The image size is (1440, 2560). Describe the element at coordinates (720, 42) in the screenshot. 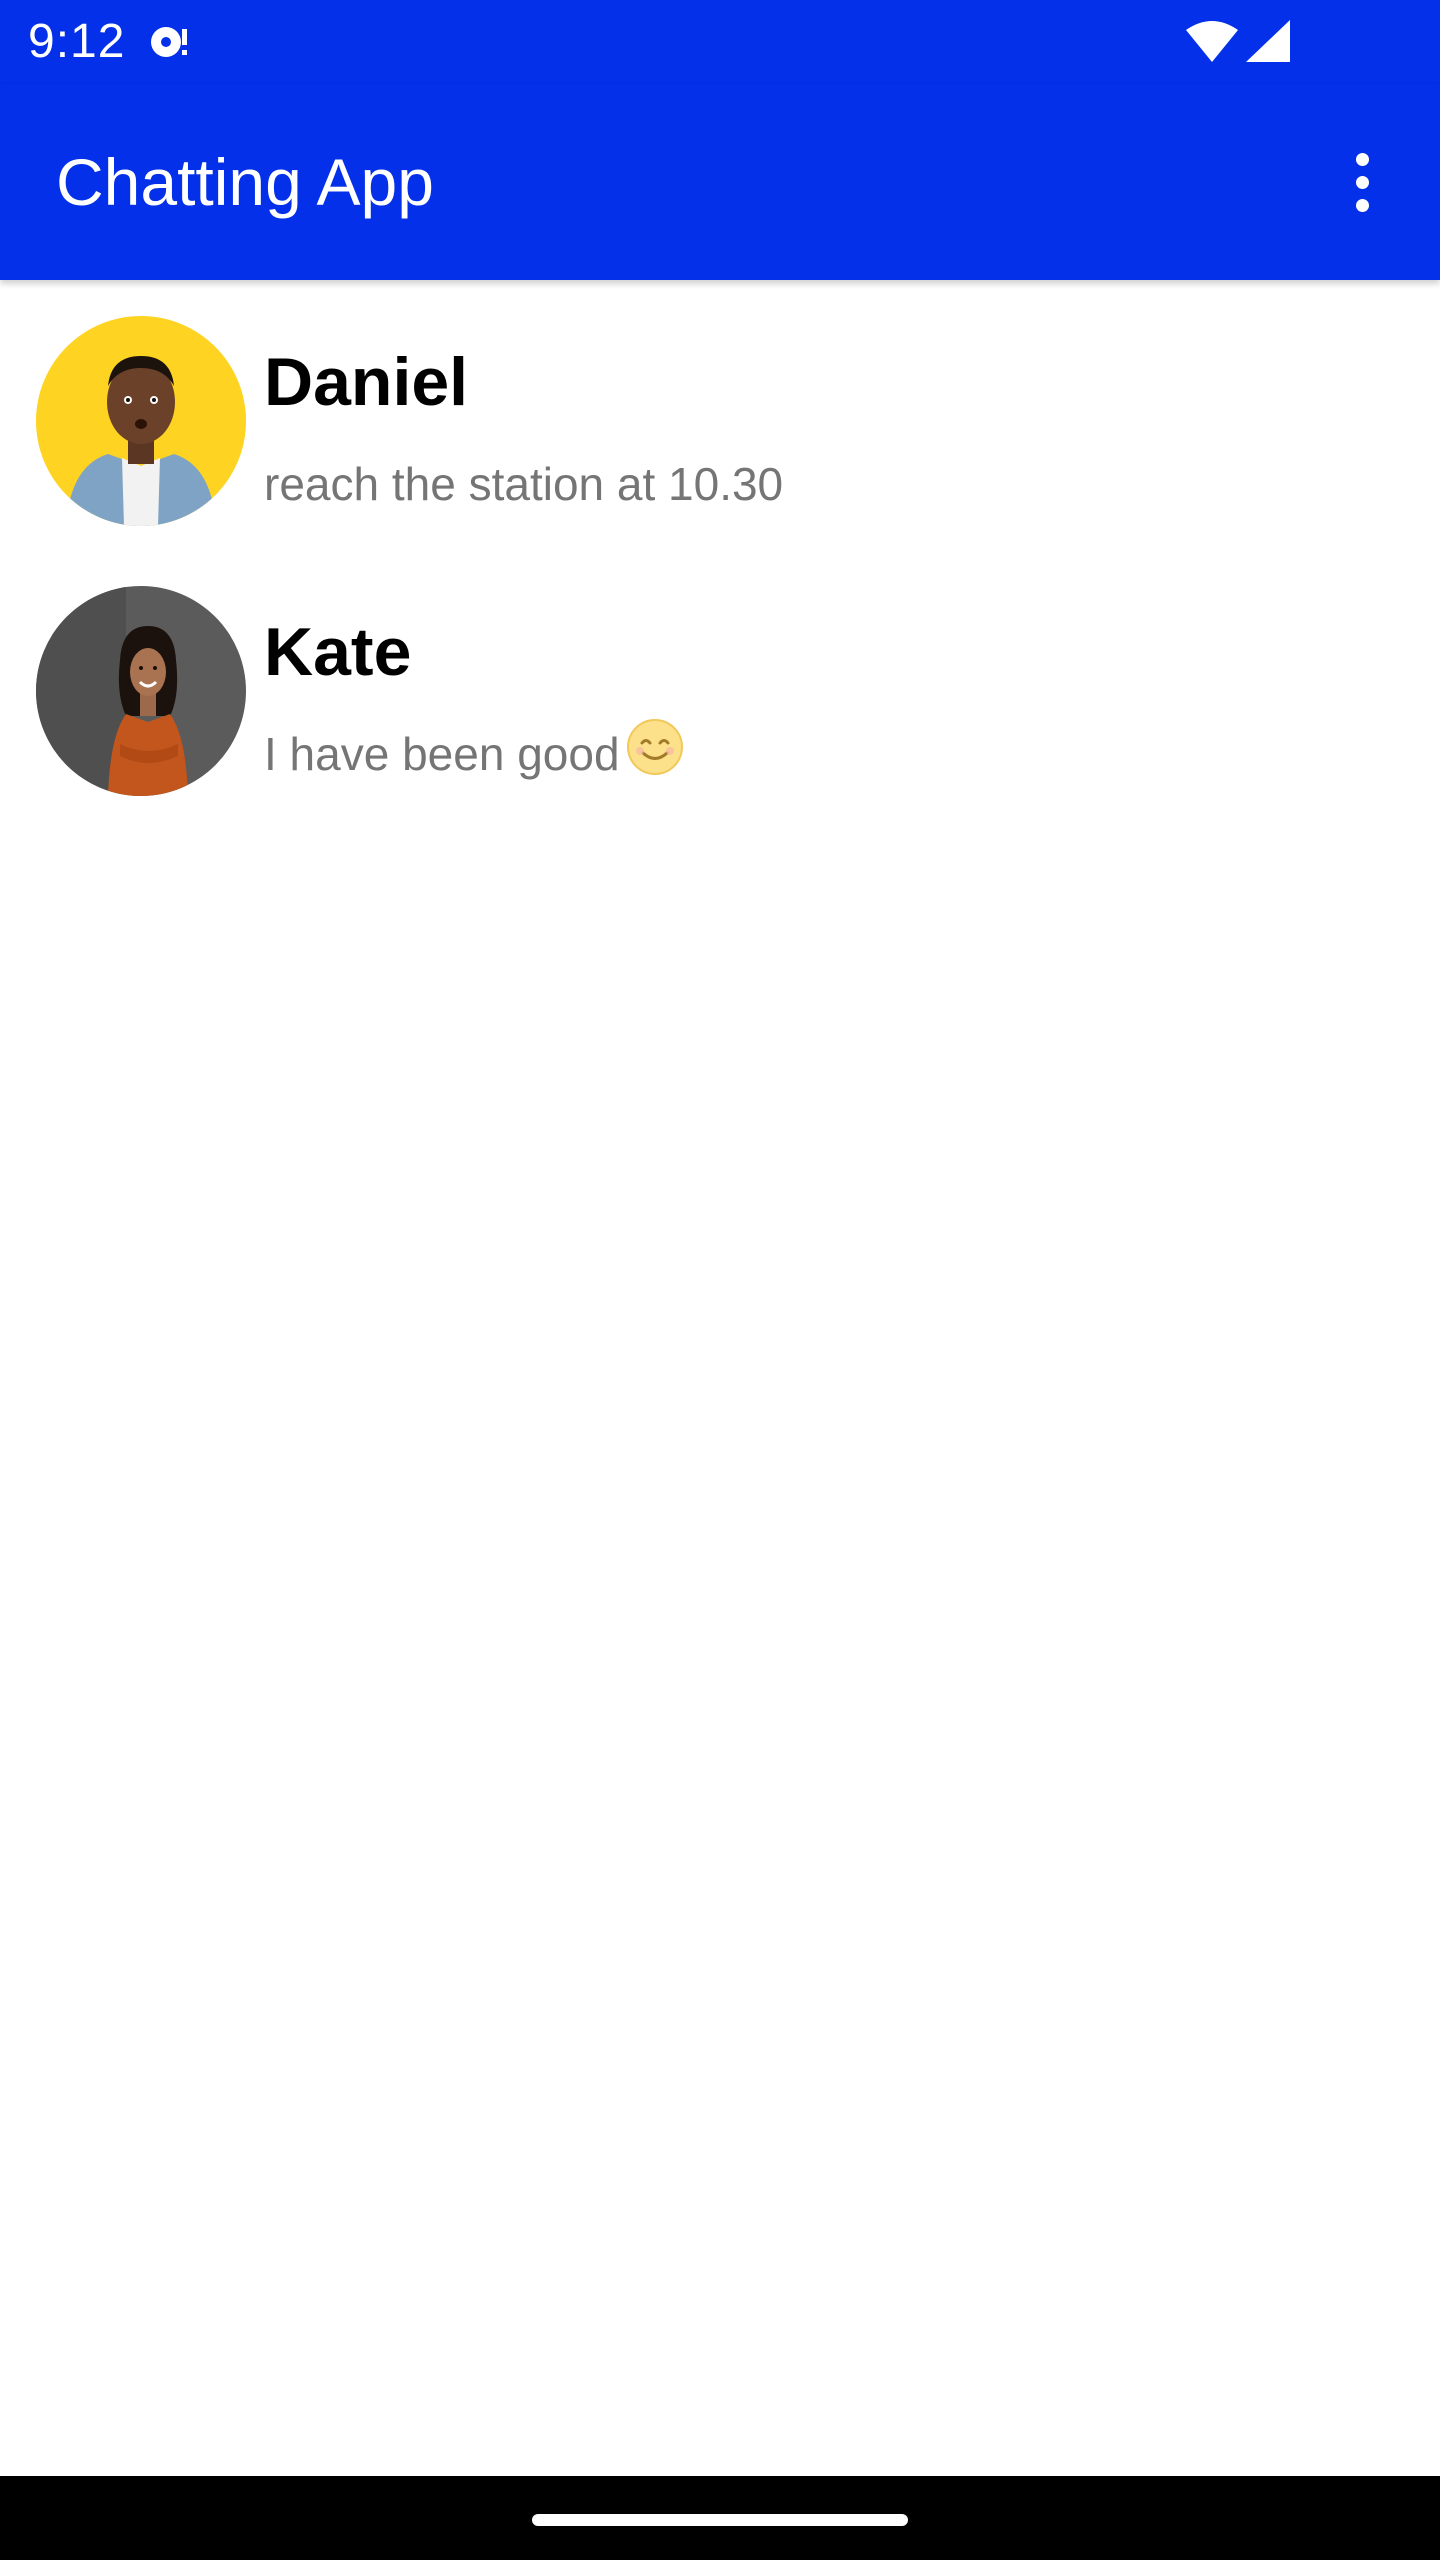

I see `status-bar: 9:12` at that location.